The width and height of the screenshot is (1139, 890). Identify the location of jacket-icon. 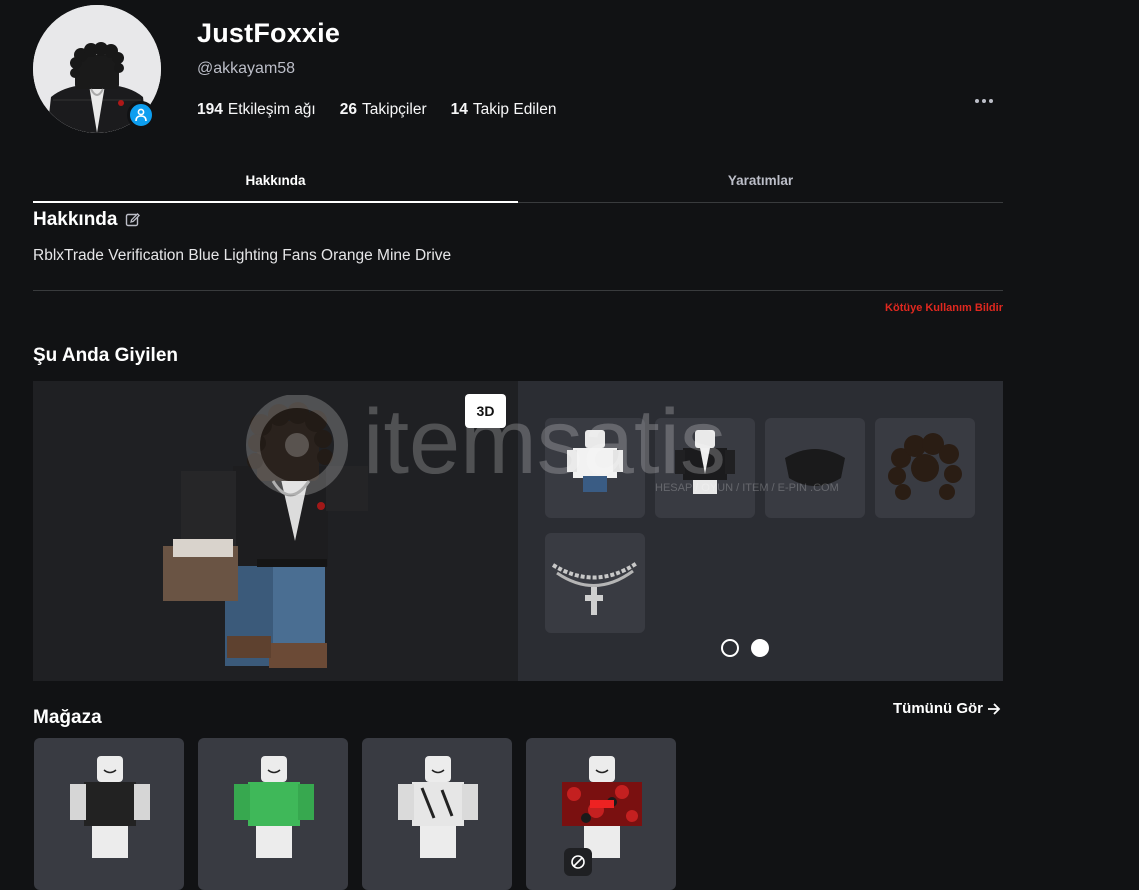
(705, 462).